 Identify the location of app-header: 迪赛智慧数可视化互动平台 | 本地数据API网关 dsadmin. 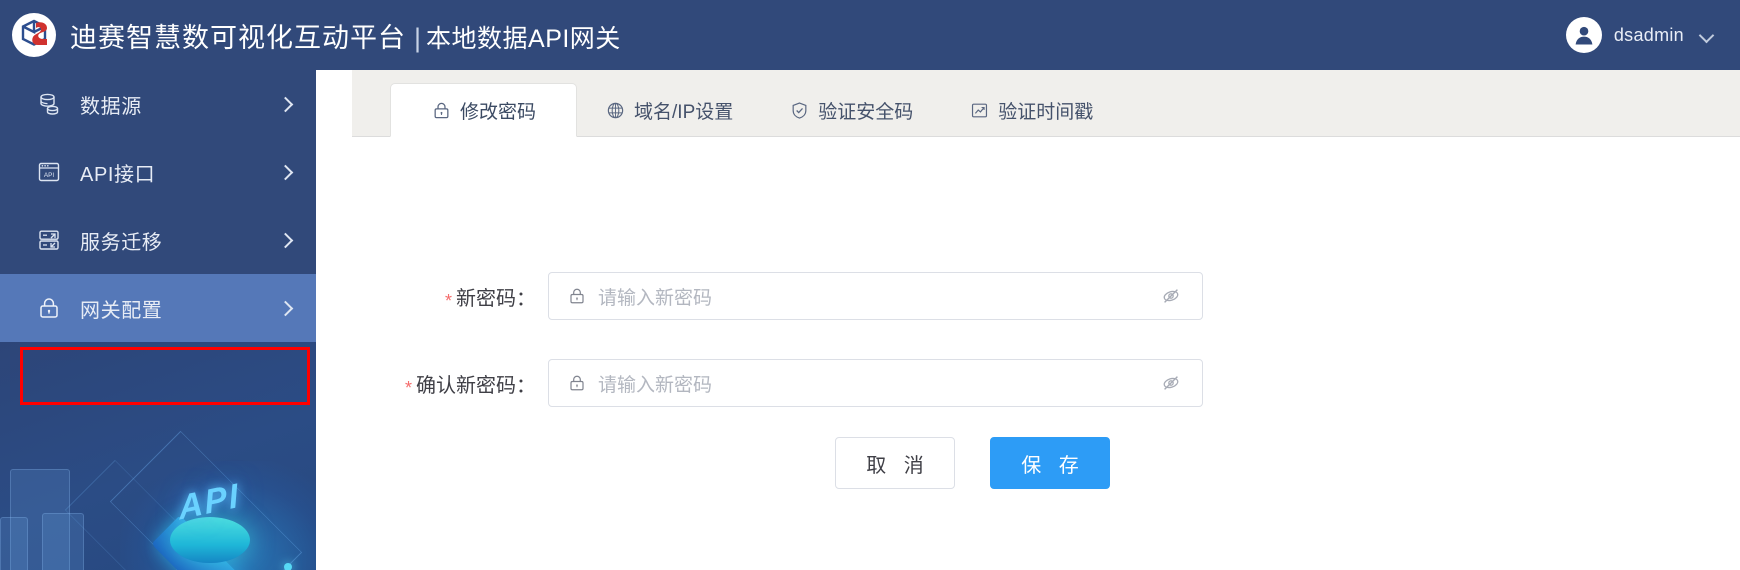
(870, 35).